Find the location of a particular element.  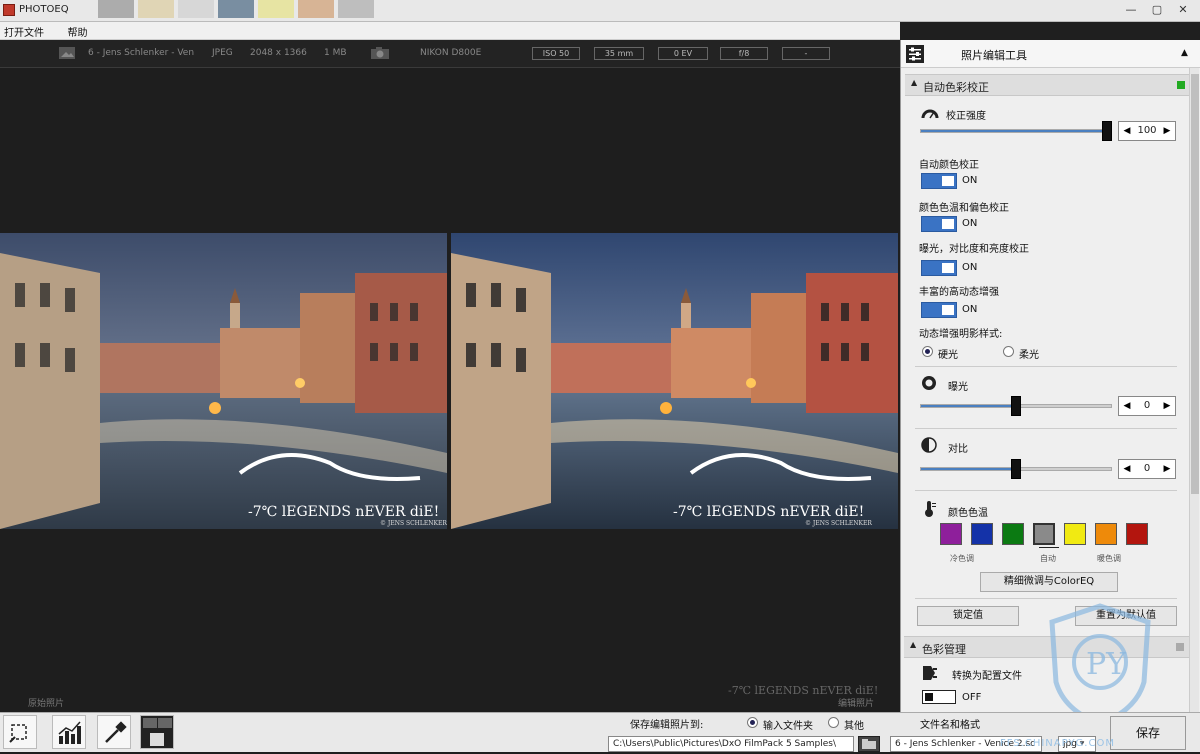

menu-open-file: 打开文件 is located at coordinates (24, 30).